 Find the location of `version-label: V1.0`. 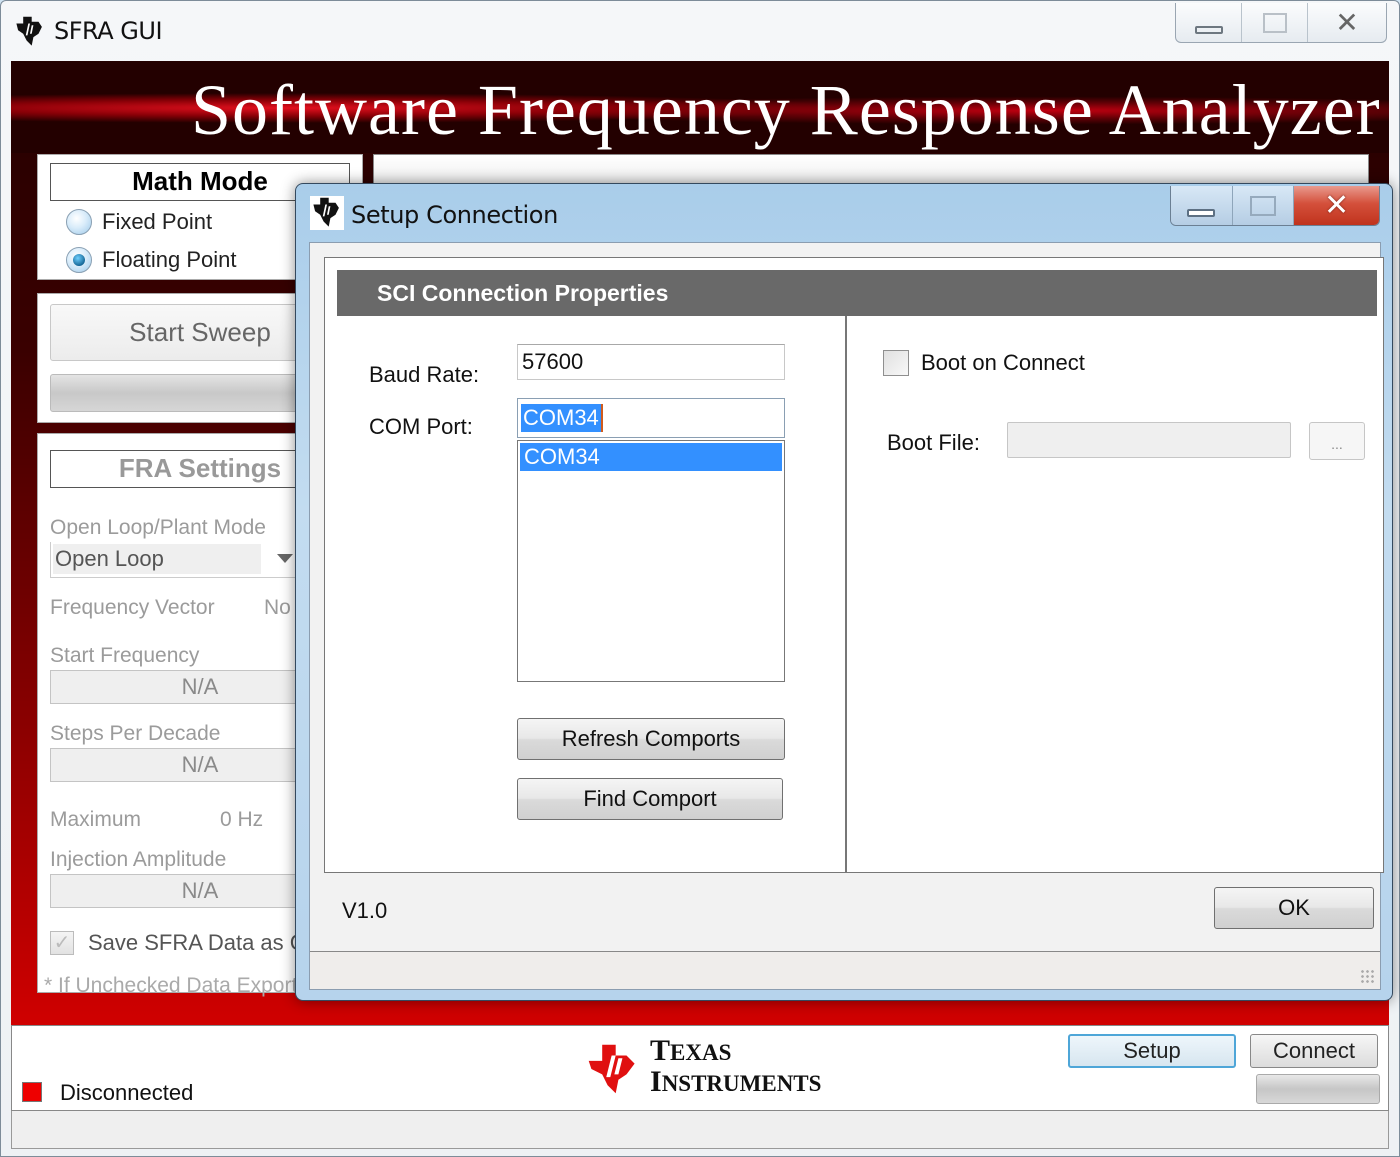

version-label: V1.0 is located at coordinates (365, 910).